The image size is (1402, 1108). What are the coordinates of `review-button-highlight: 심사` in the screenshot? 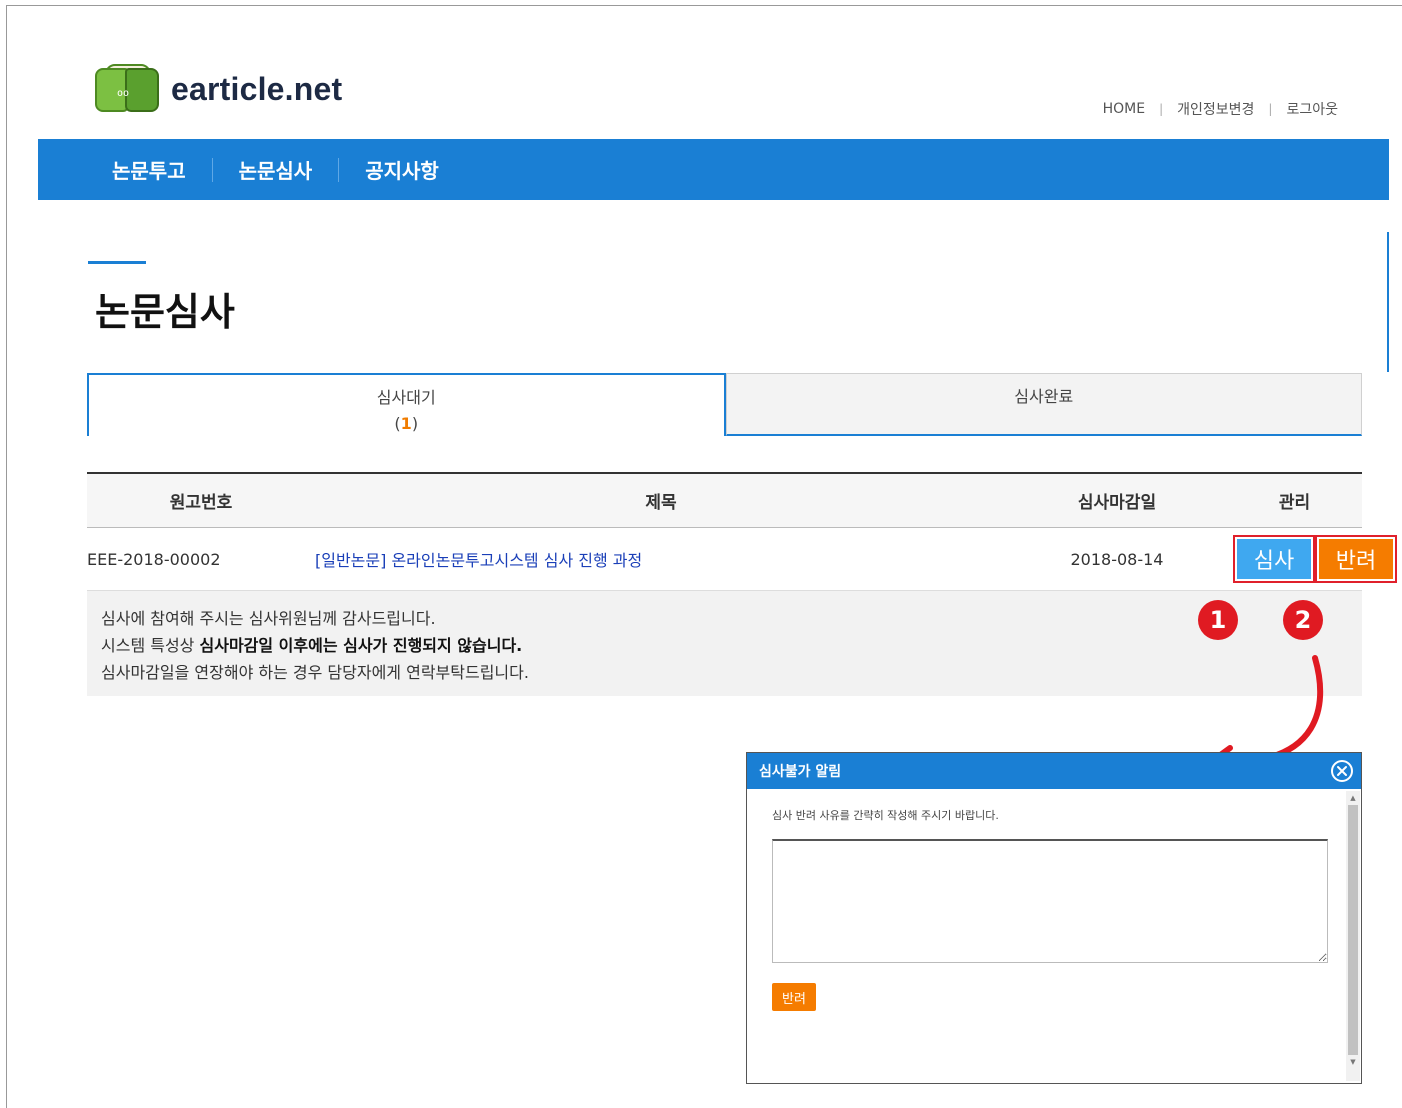 It's located at (1274, 559).